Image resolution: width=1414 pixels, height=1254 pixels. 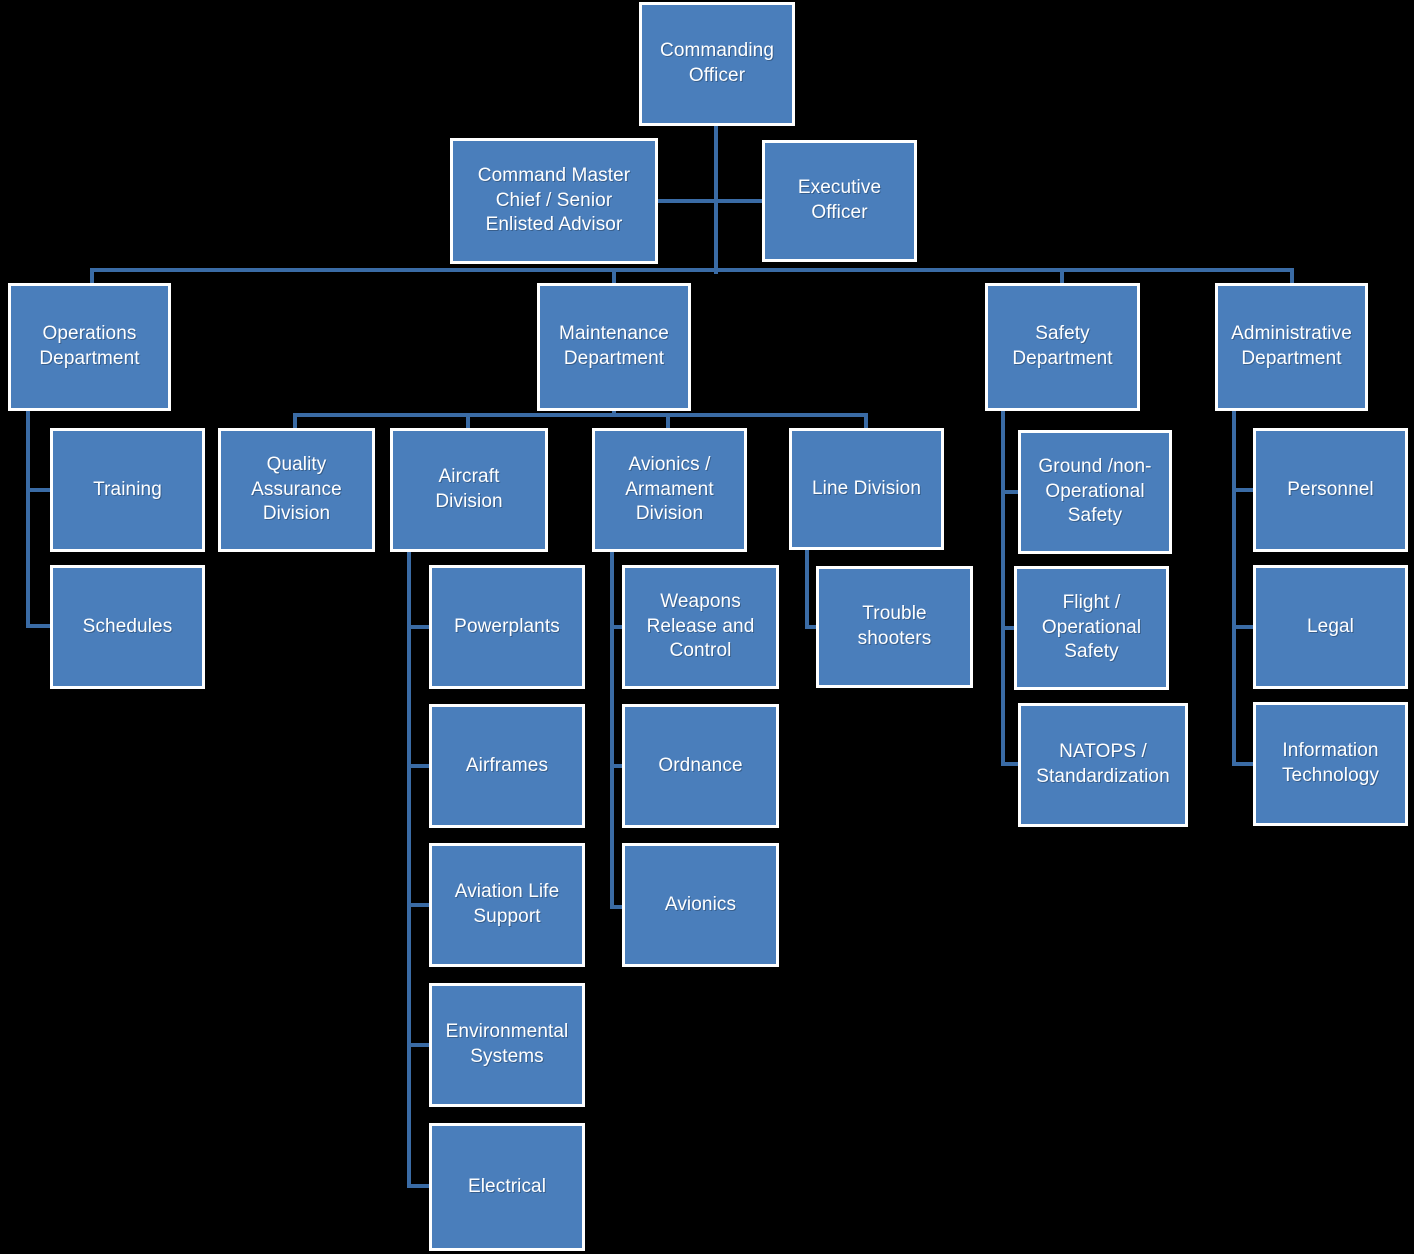 I want to click on org-node-commanding-officer: Commanding Officer, so click(x=717, y=64).